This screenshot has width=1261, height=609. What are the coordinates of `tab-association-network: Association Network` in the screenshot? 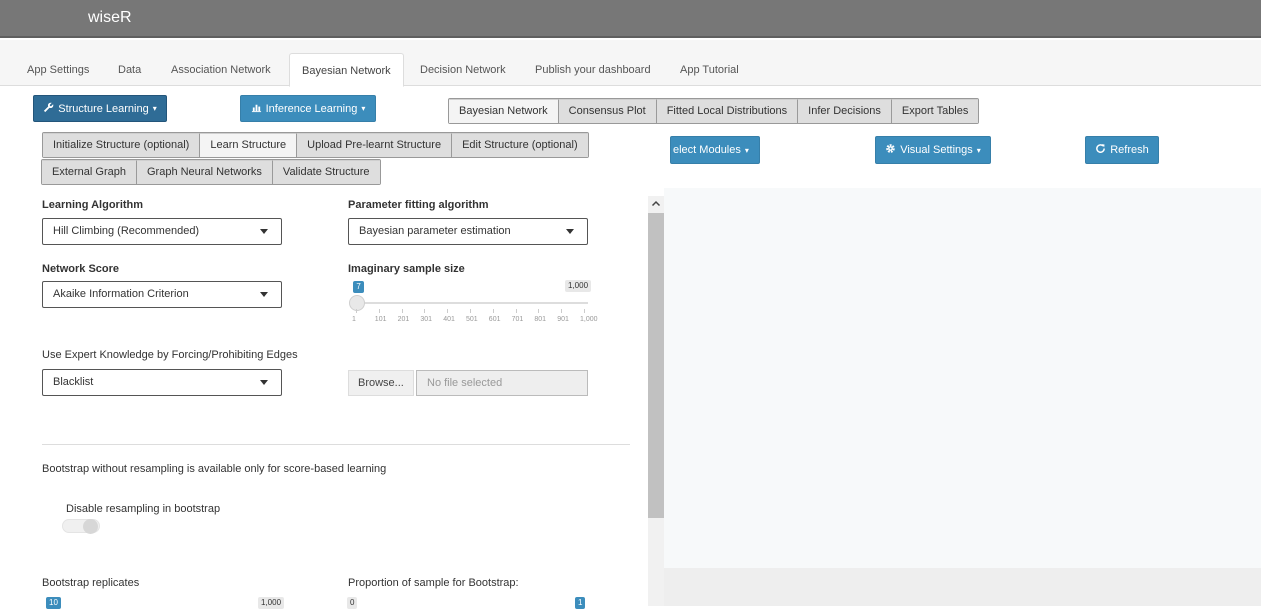 It's located at (221, 70).